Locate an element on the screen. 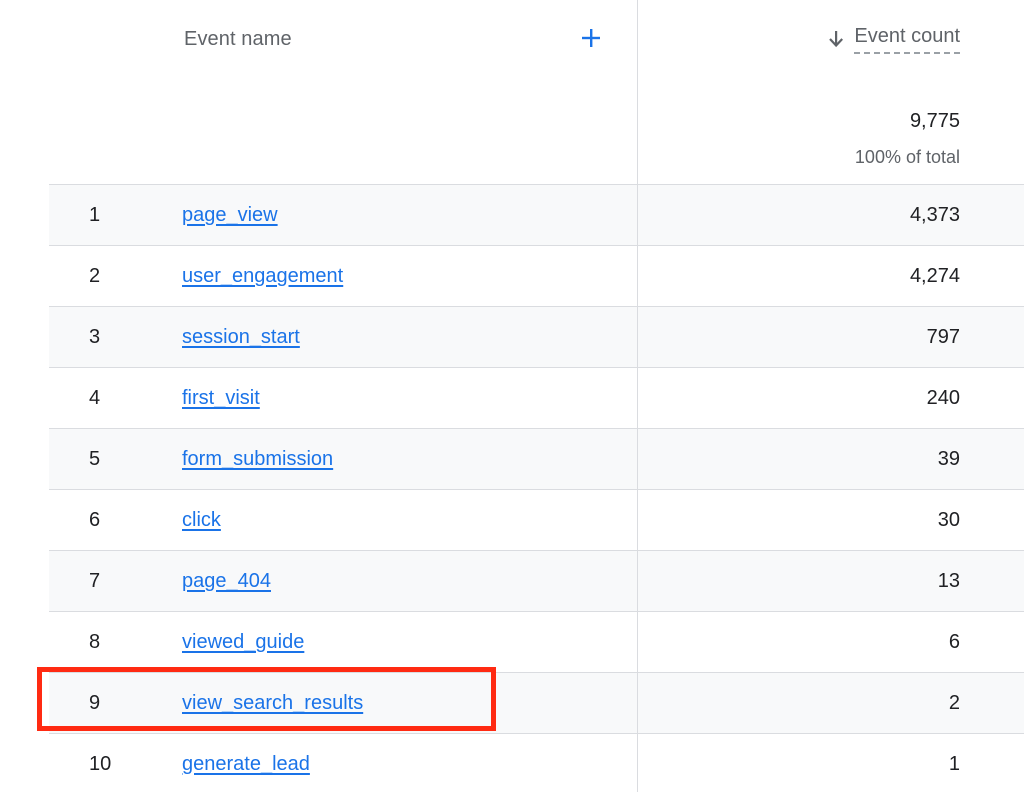  event-count-cell: 4,274 is located at coordinates (934, 276).